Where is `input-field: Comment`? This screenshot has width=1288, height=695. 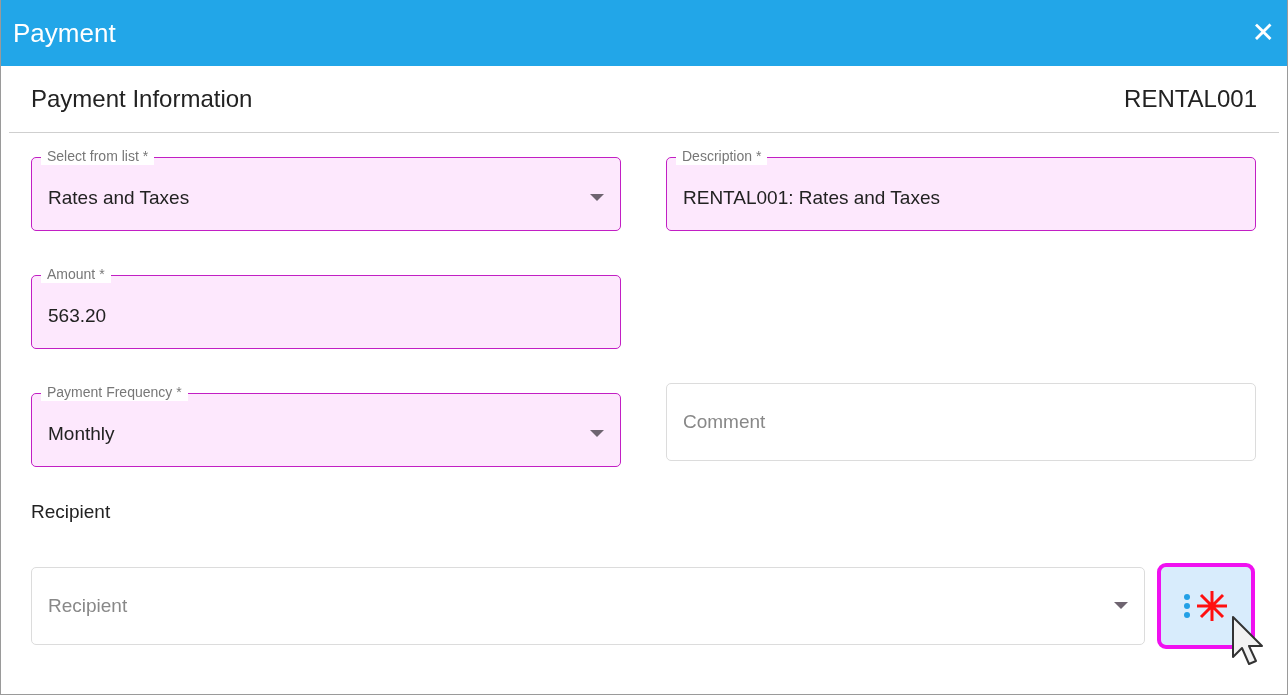
input-field: Comment is located at coordinates (961, 422).